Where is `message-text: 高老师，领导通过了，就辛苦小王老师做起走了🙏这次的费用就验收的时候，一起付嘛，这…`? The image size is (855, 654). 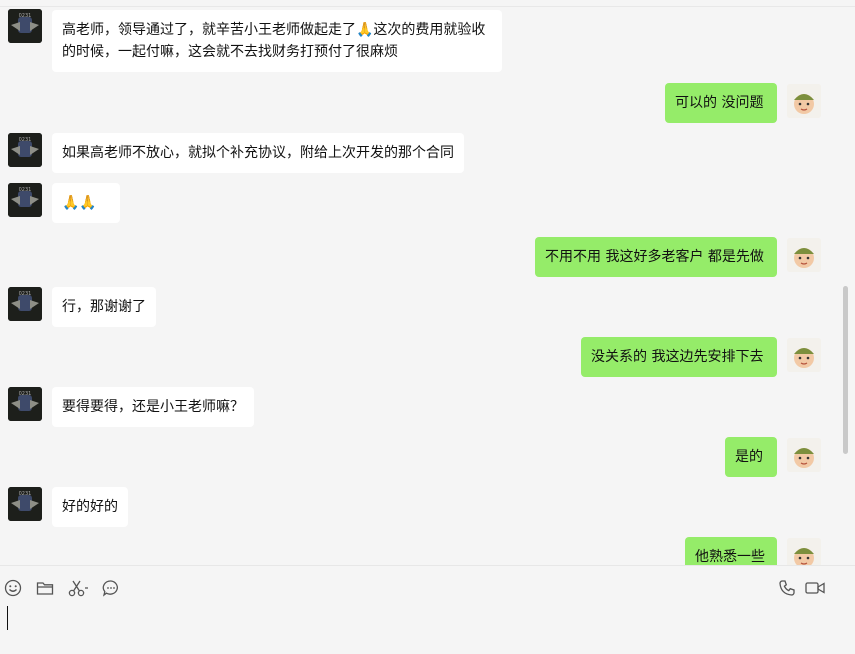
message-text: 高老师，领导通过了，就辛苦小王老师做起走了🙏这次的费用就验收的时候，一起付嘛，这… is located at coordinates (274, 41).